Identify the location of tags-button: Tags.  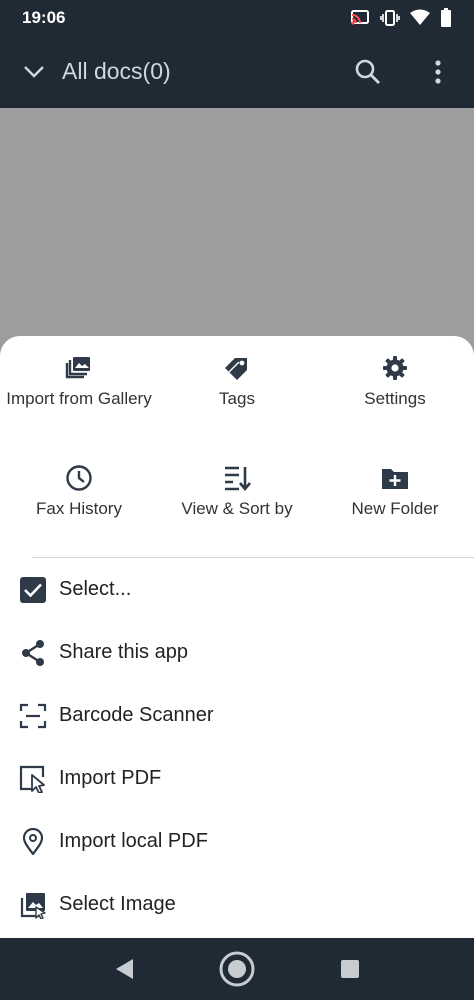
(237, 382).